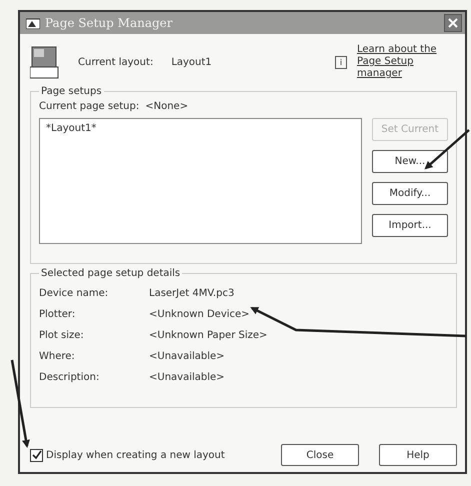  Describe the element at coordinates (45, 62) in the screenshot. I see `drawing-file-icon` at that location.